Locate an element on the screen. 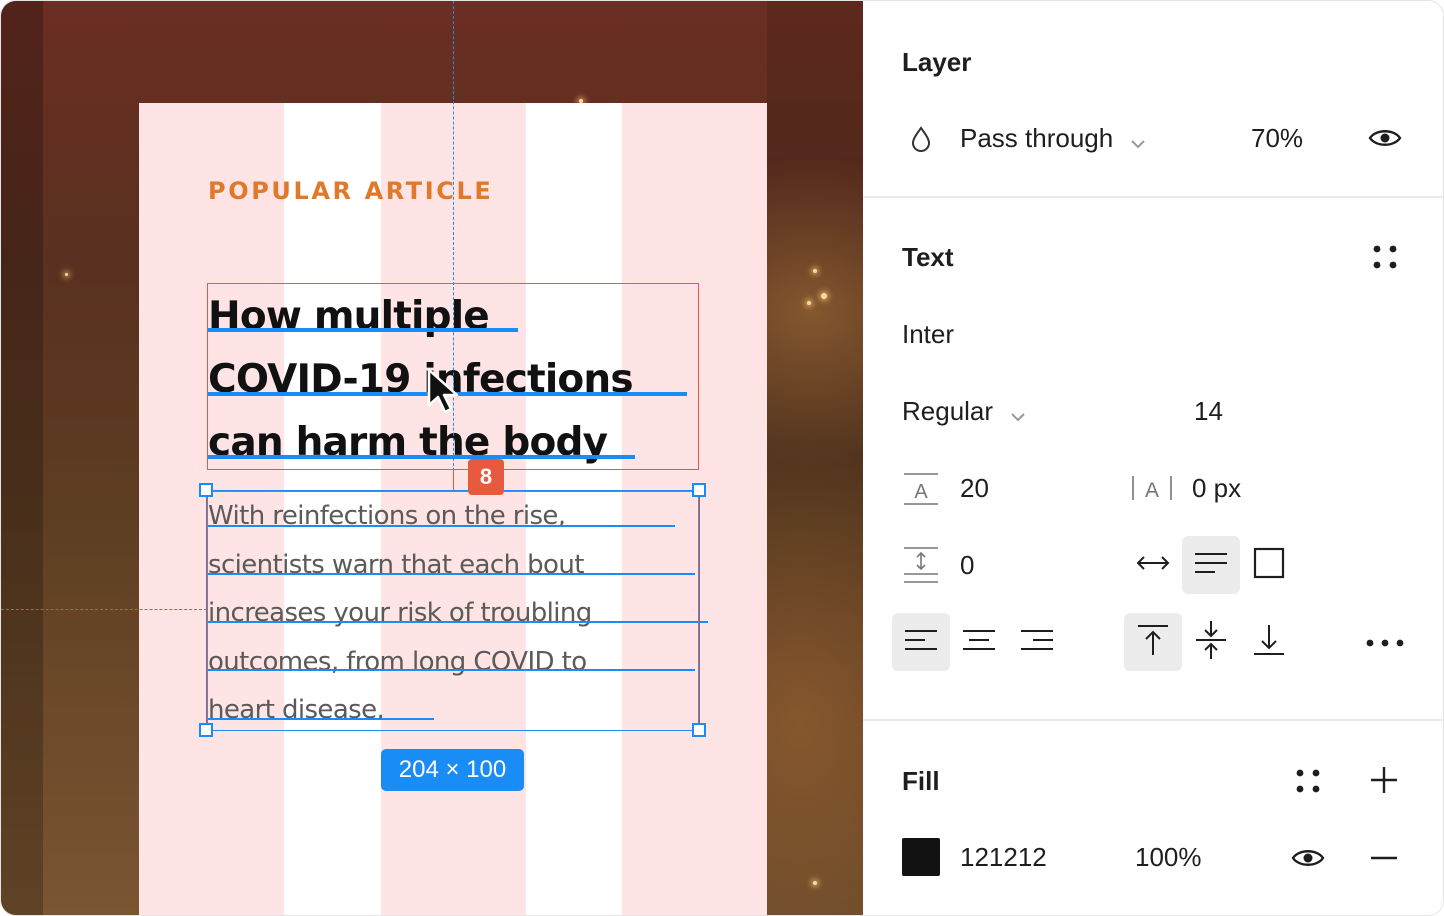  align-middle-button is located at coordinates (1211, 642).